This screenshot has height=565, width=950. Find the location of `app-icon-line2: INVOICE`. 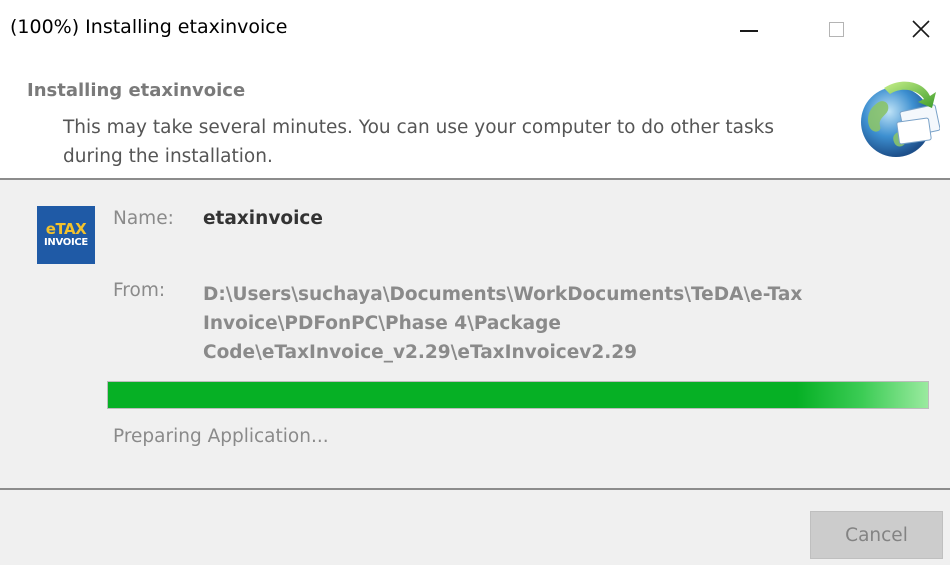

app-icon-line2: INVOICE is located at coordinates (66, 242).